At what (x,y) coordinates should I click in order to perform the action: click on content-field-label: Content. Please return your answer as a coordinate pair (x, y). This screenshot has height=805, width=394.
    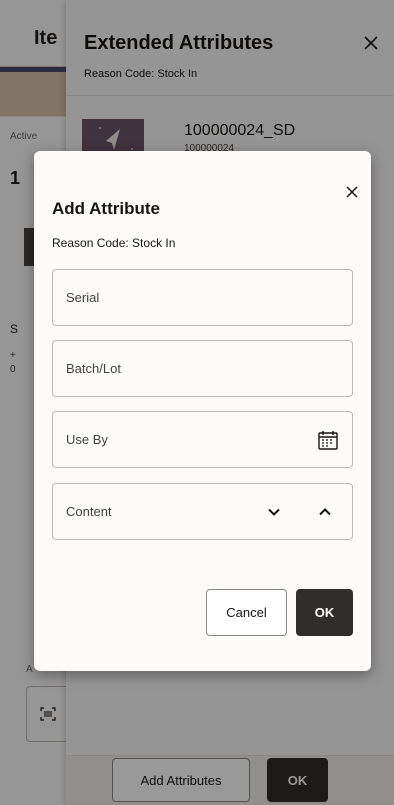
    Looking at the image, I should click on (89, 511).